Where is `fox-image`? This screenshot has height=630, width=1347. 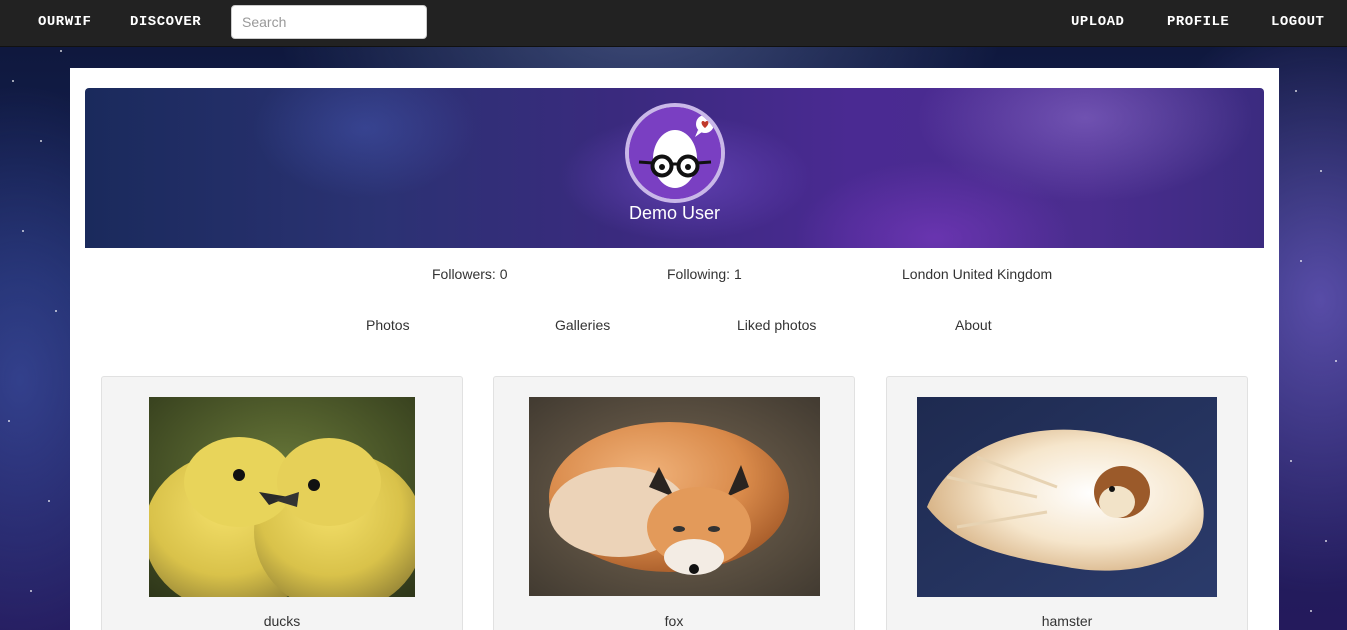 fox-image is located at coordinates (674, 496).